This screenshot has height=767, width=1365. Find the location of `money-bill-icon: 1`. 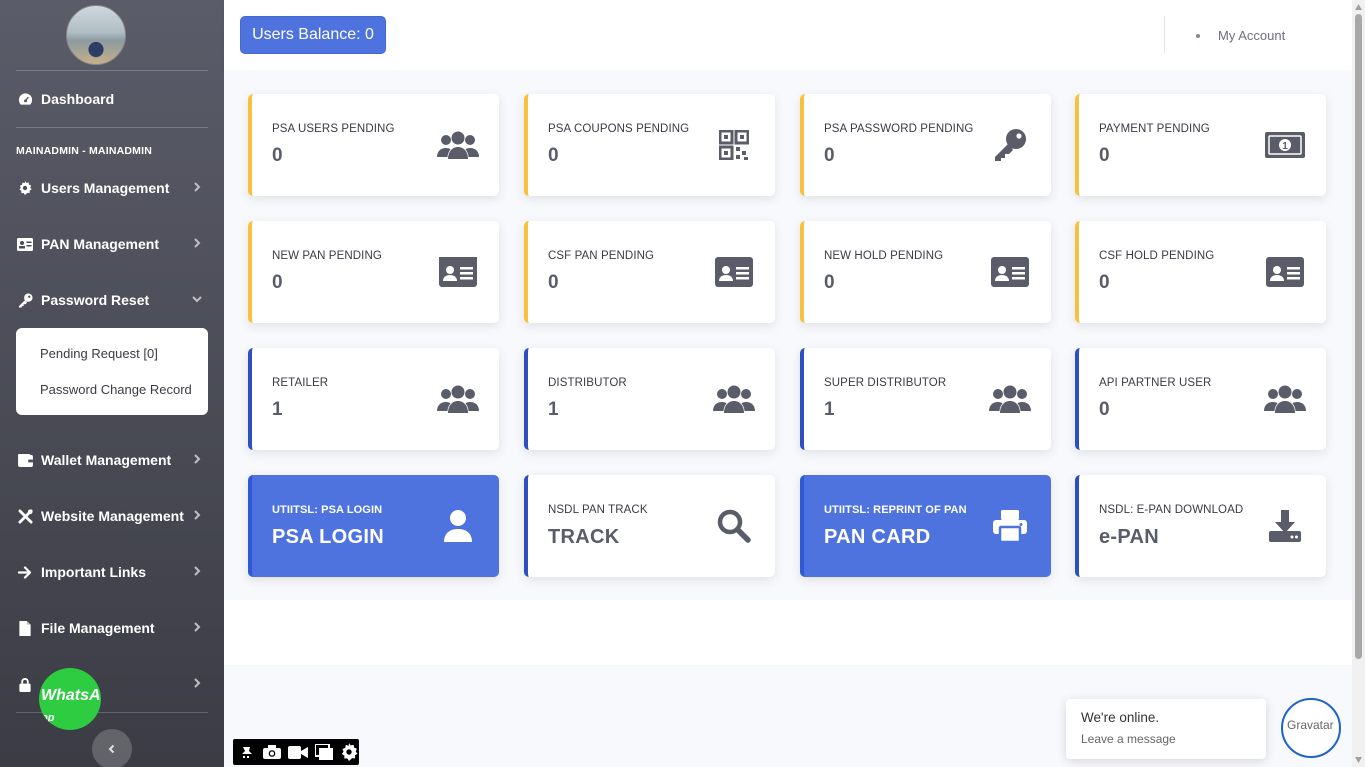

money-bill-icon: 1 is located at coordinates (1285, 145).